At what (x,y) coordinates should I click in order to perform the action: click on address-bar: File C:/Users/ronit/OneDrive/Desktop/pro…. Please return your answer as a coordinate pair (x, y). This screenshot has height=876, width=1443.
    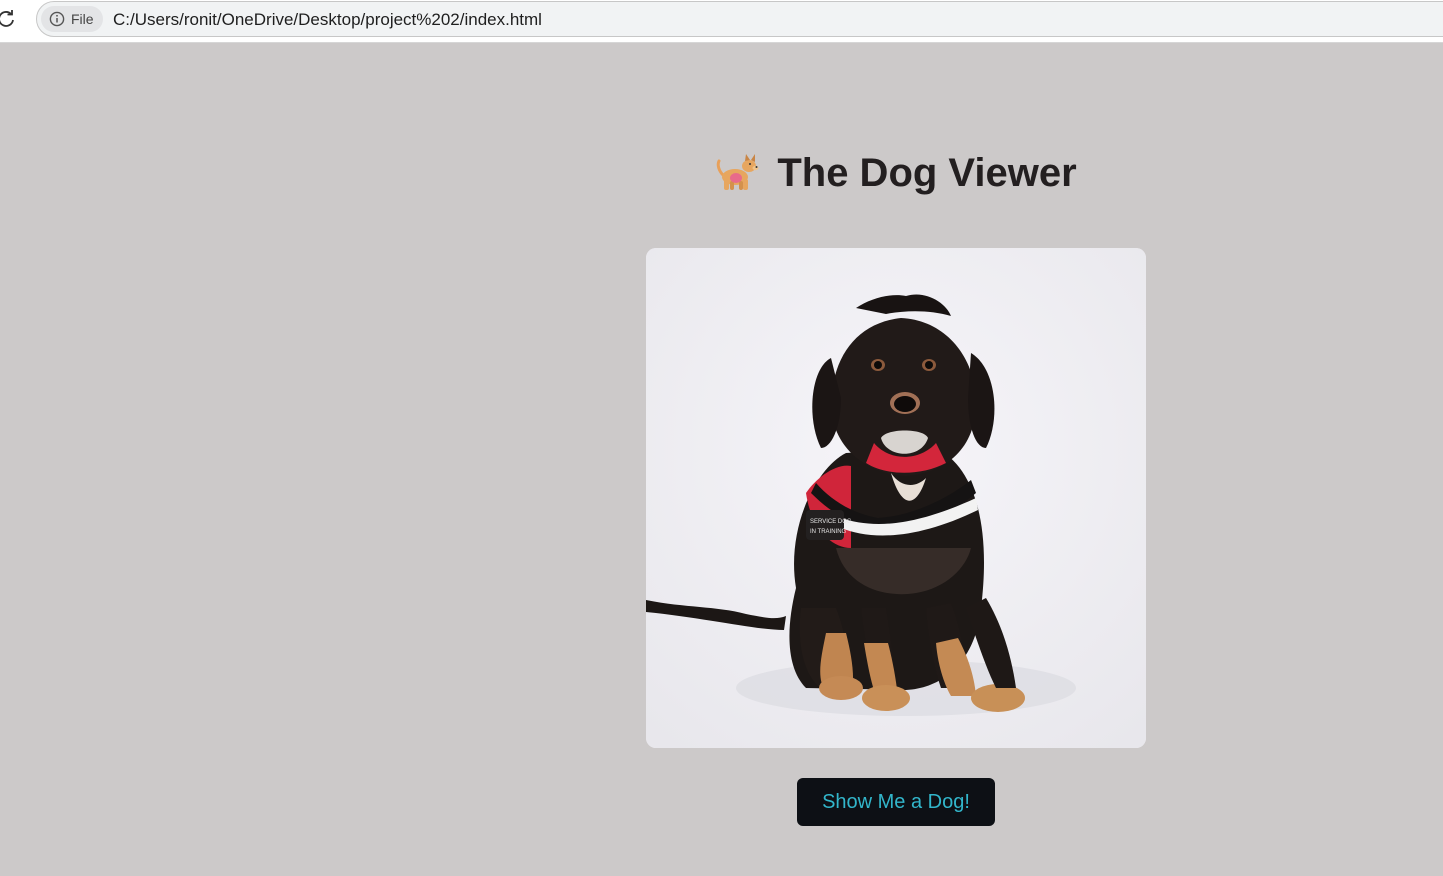
    Looking at the image, I should click on (739, 19).